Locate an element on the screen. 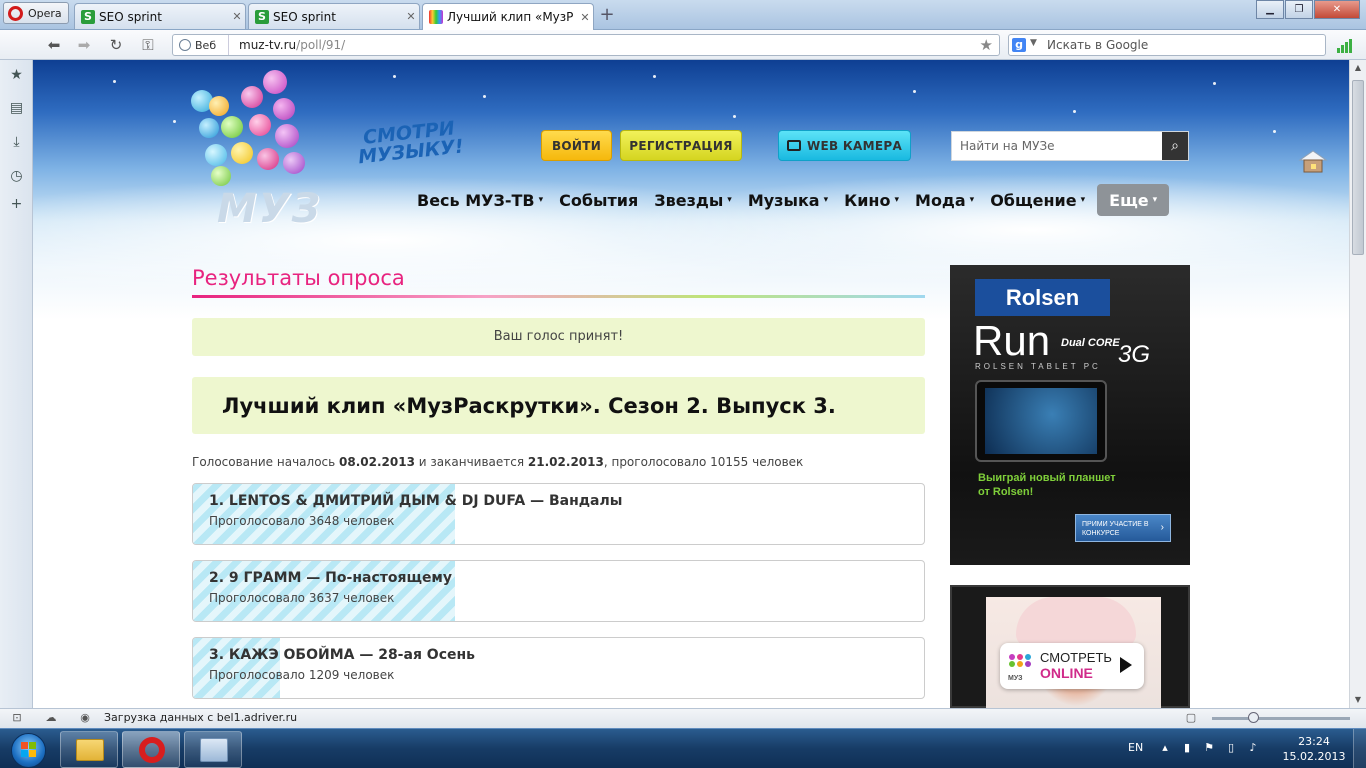 The image size is (1366, 768). action-center-flag-icon: ⚑ is located at coordinates (1209, 748).